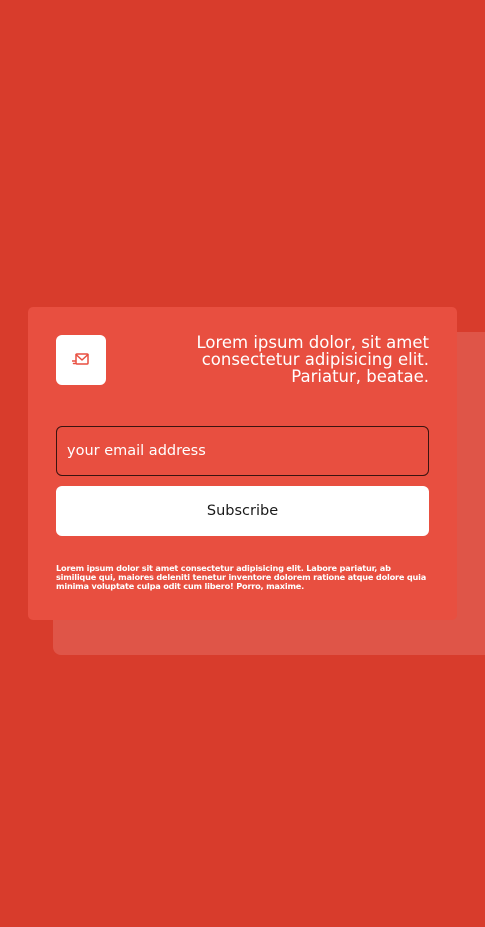 This screenshot has height=927, width=485. I want to click on mail-send-icon, so click(81, 360).